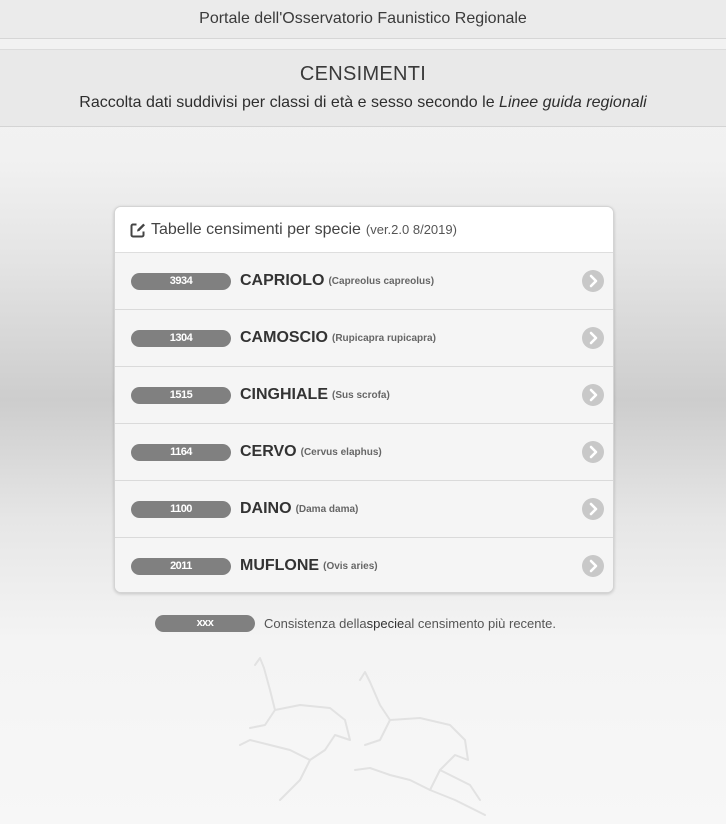 This screenshot has width=726, height=824. I want to click on edit-icon, so click(137, 230).